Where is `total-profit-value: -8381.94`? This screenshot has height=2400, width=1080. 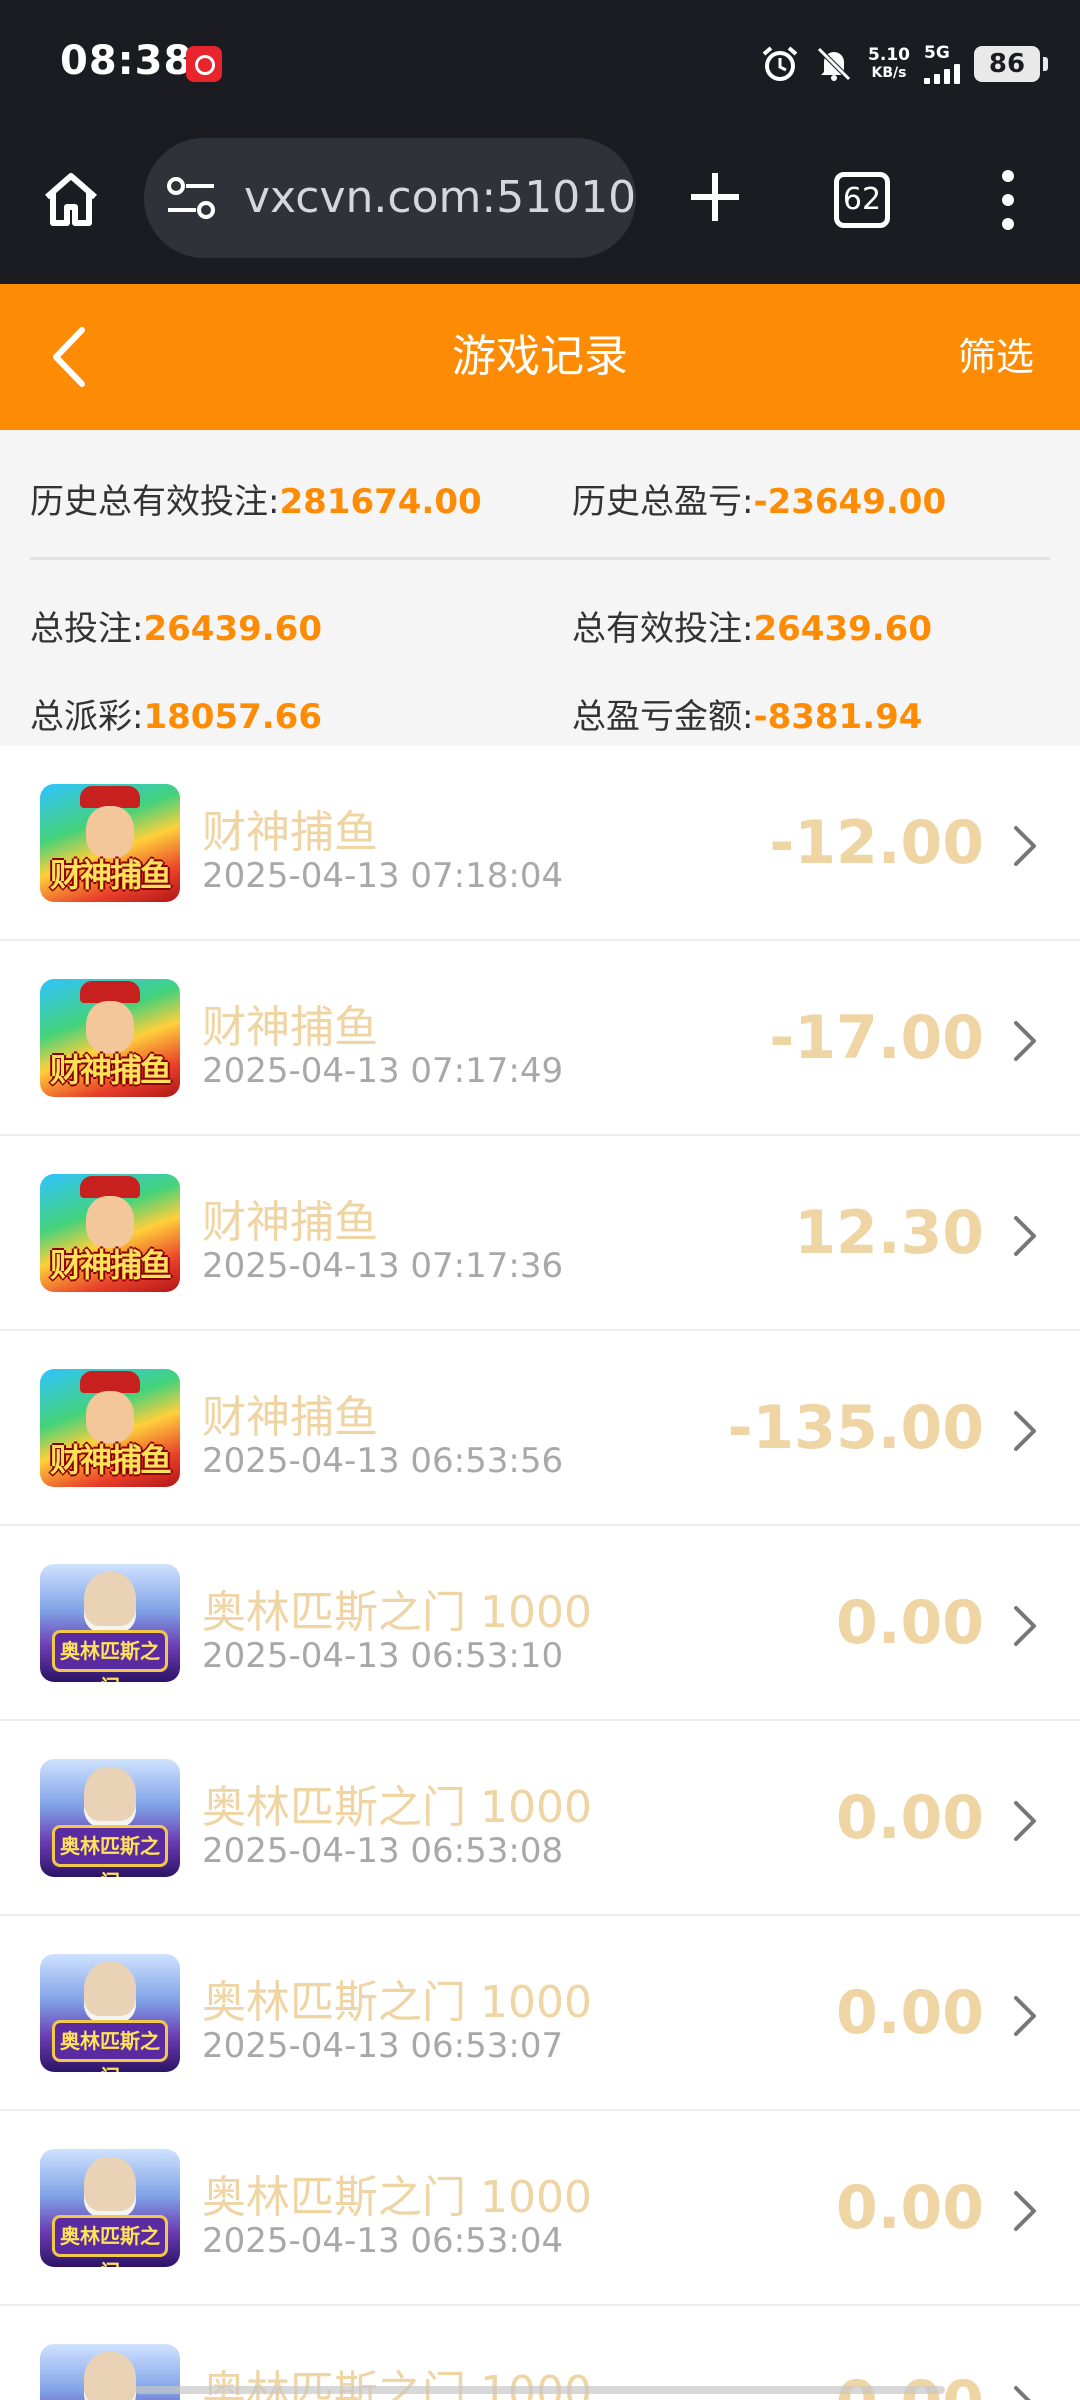 total-profit-value: -8381.94 is located at coordinates (838, 717).